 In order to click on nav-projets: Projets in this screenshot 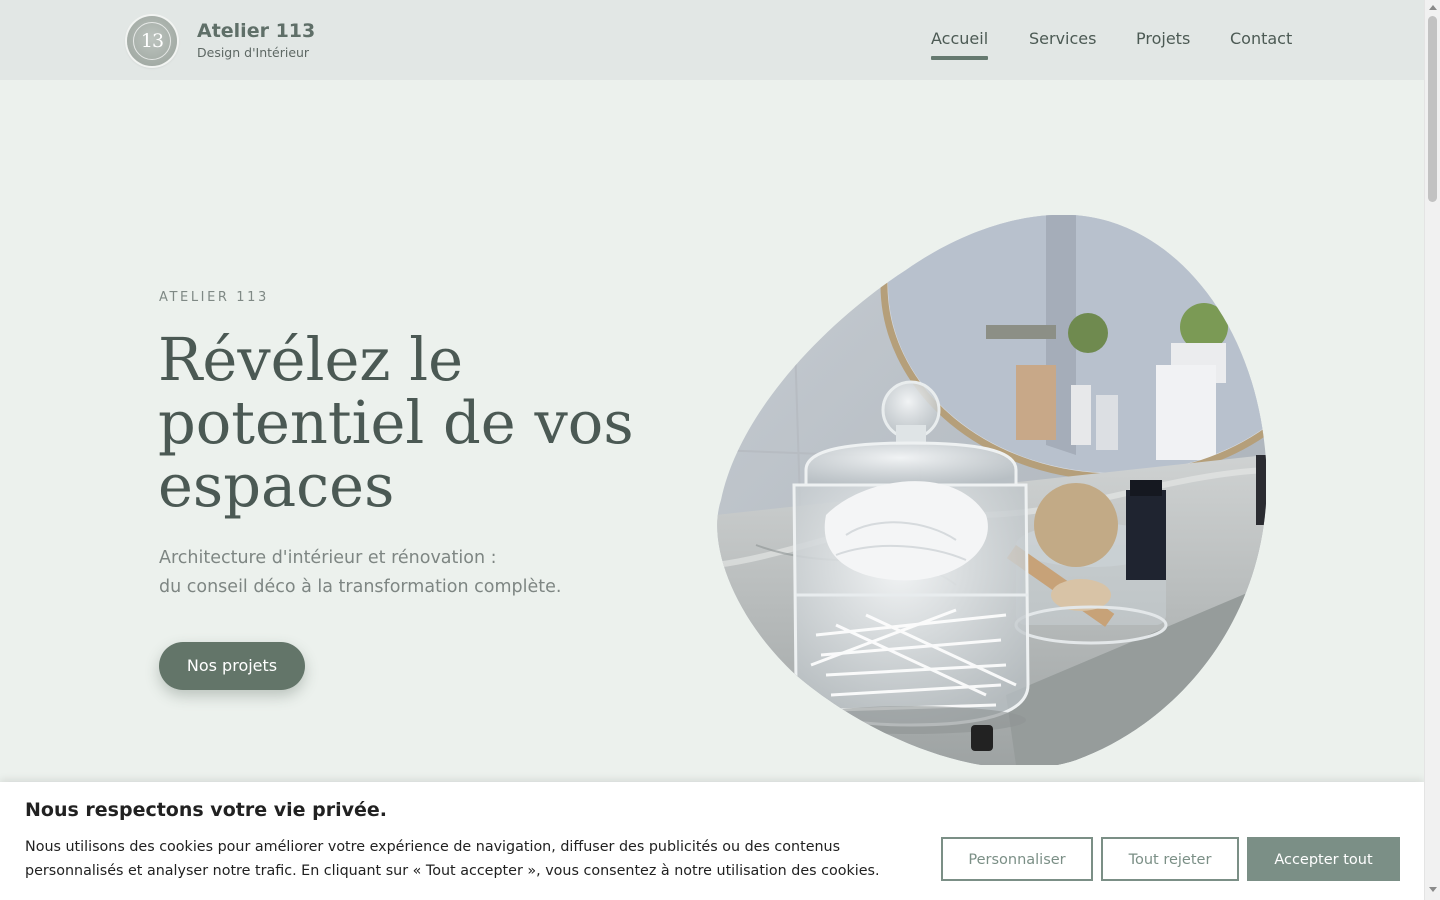, I will do `click(1163, 41)`.